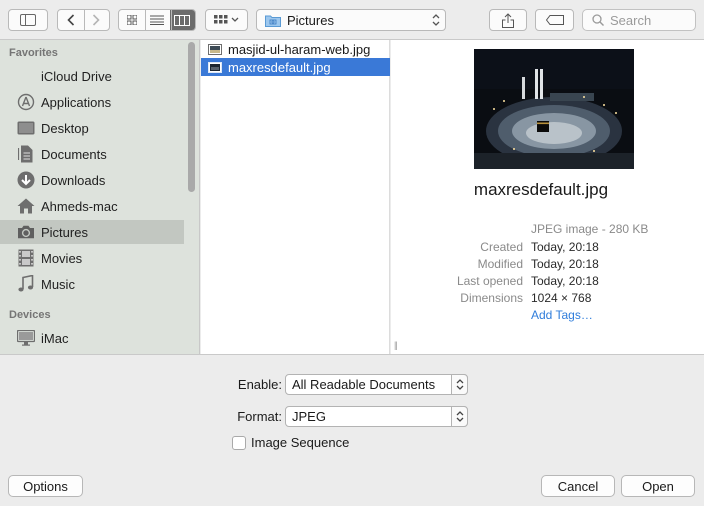  What do you see at coordinates (26, 154) in the screenshot?
I see `documents-icon` at bounding box center [26, 154].